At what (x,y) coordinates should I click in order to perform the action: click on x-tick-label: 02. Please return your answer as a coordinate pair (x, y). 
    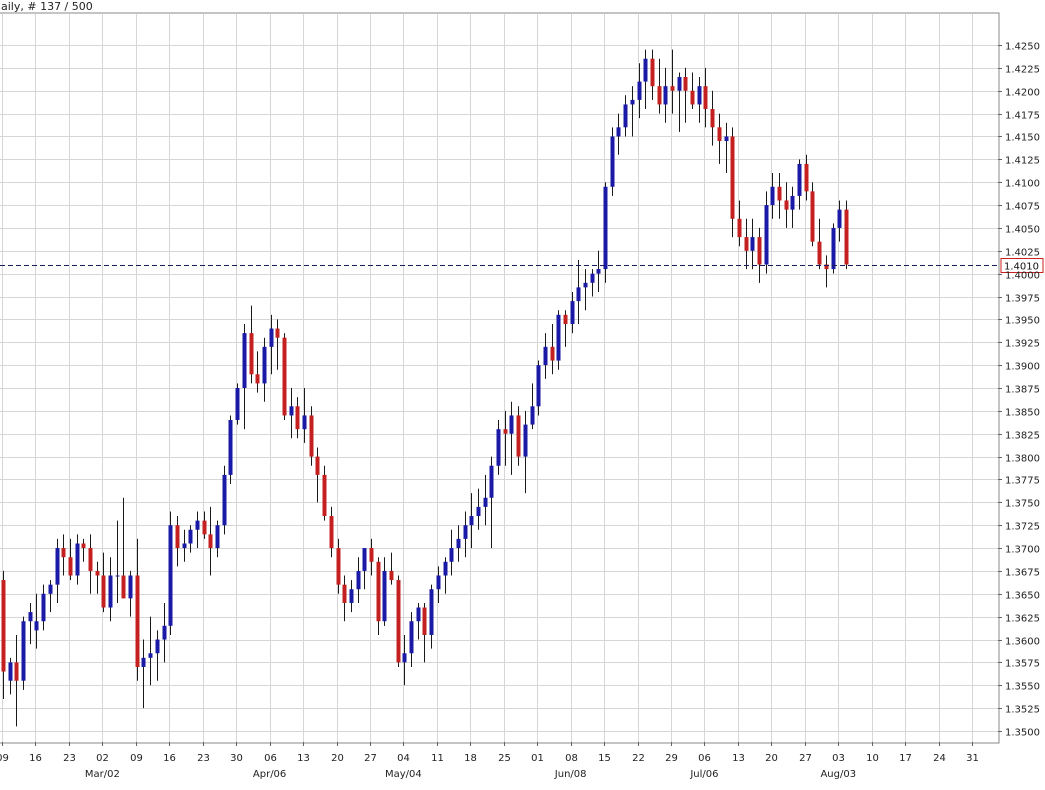
    Looking at the image, I should click on (102, 758).